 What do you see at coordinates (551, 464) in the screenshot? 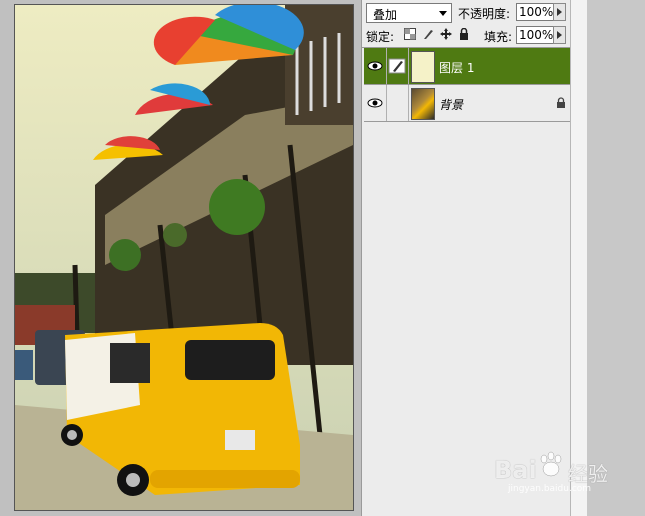
I see `paw-icon` at bounding box center [551, 464].